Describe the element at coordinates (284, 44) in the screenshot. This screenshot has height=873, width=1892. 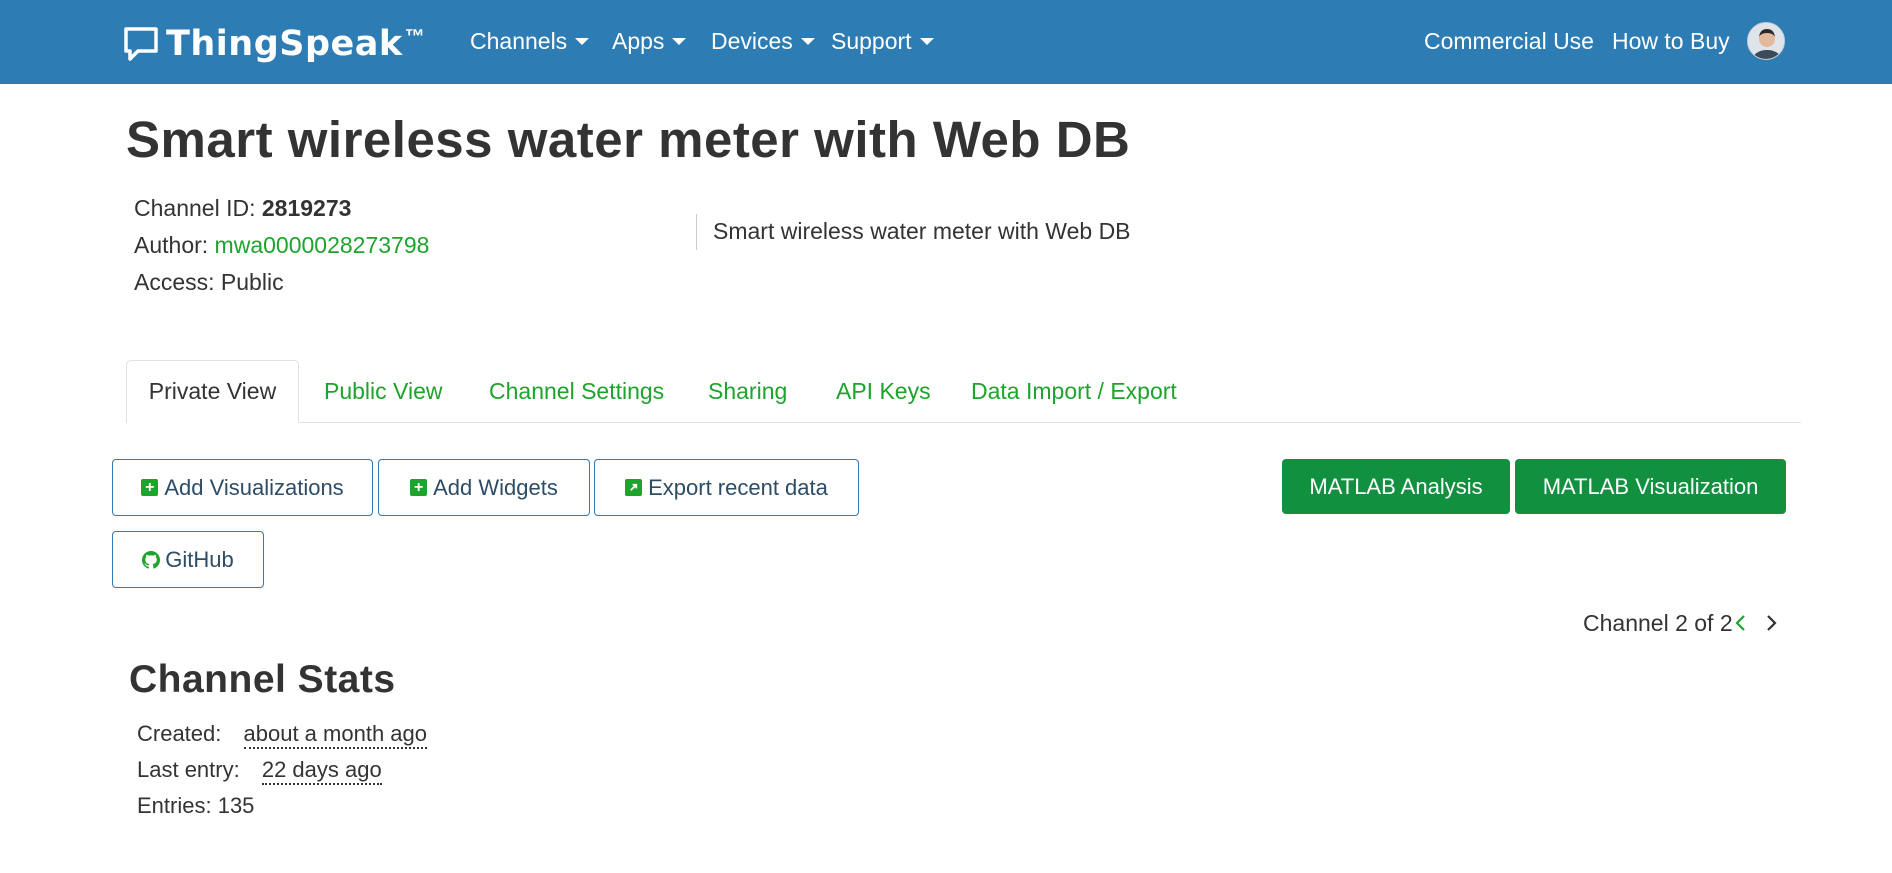
I see `brand-name: ThingSpeak` at that location.